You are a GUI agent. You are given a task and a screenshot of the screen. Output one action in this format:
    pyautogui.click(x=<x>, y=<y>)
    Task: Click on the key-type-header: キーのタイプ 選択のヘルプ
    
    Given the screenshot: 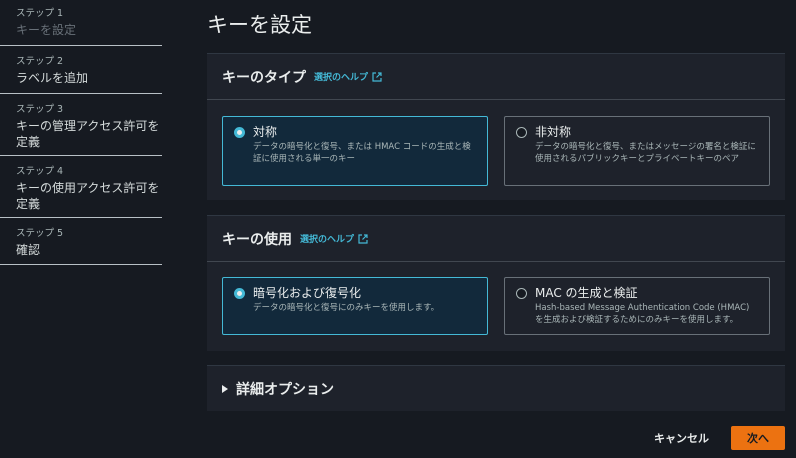 What is the action you would take?
    pyautogui.click(x=496, y=77)
    